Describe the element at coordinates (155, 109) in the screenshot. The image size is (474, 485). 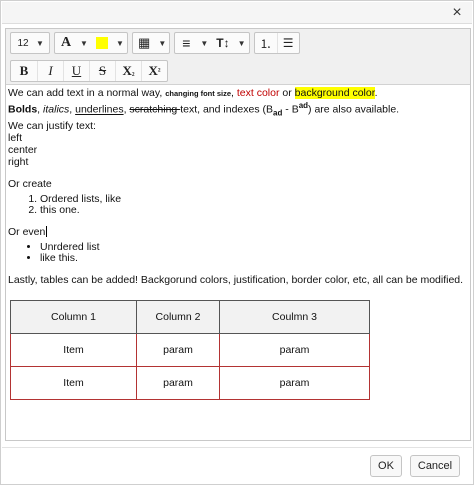
I see `strike-text: scratching` at that location.